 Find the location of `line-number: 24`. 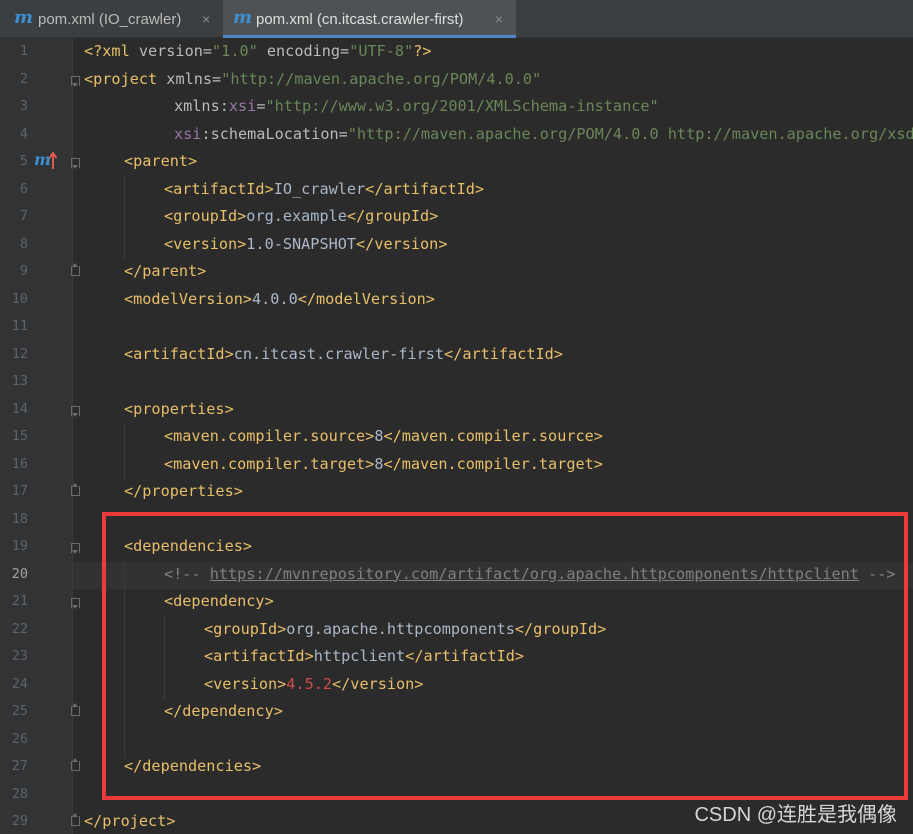

line-number: 24 is located at coordinates (19, 683).